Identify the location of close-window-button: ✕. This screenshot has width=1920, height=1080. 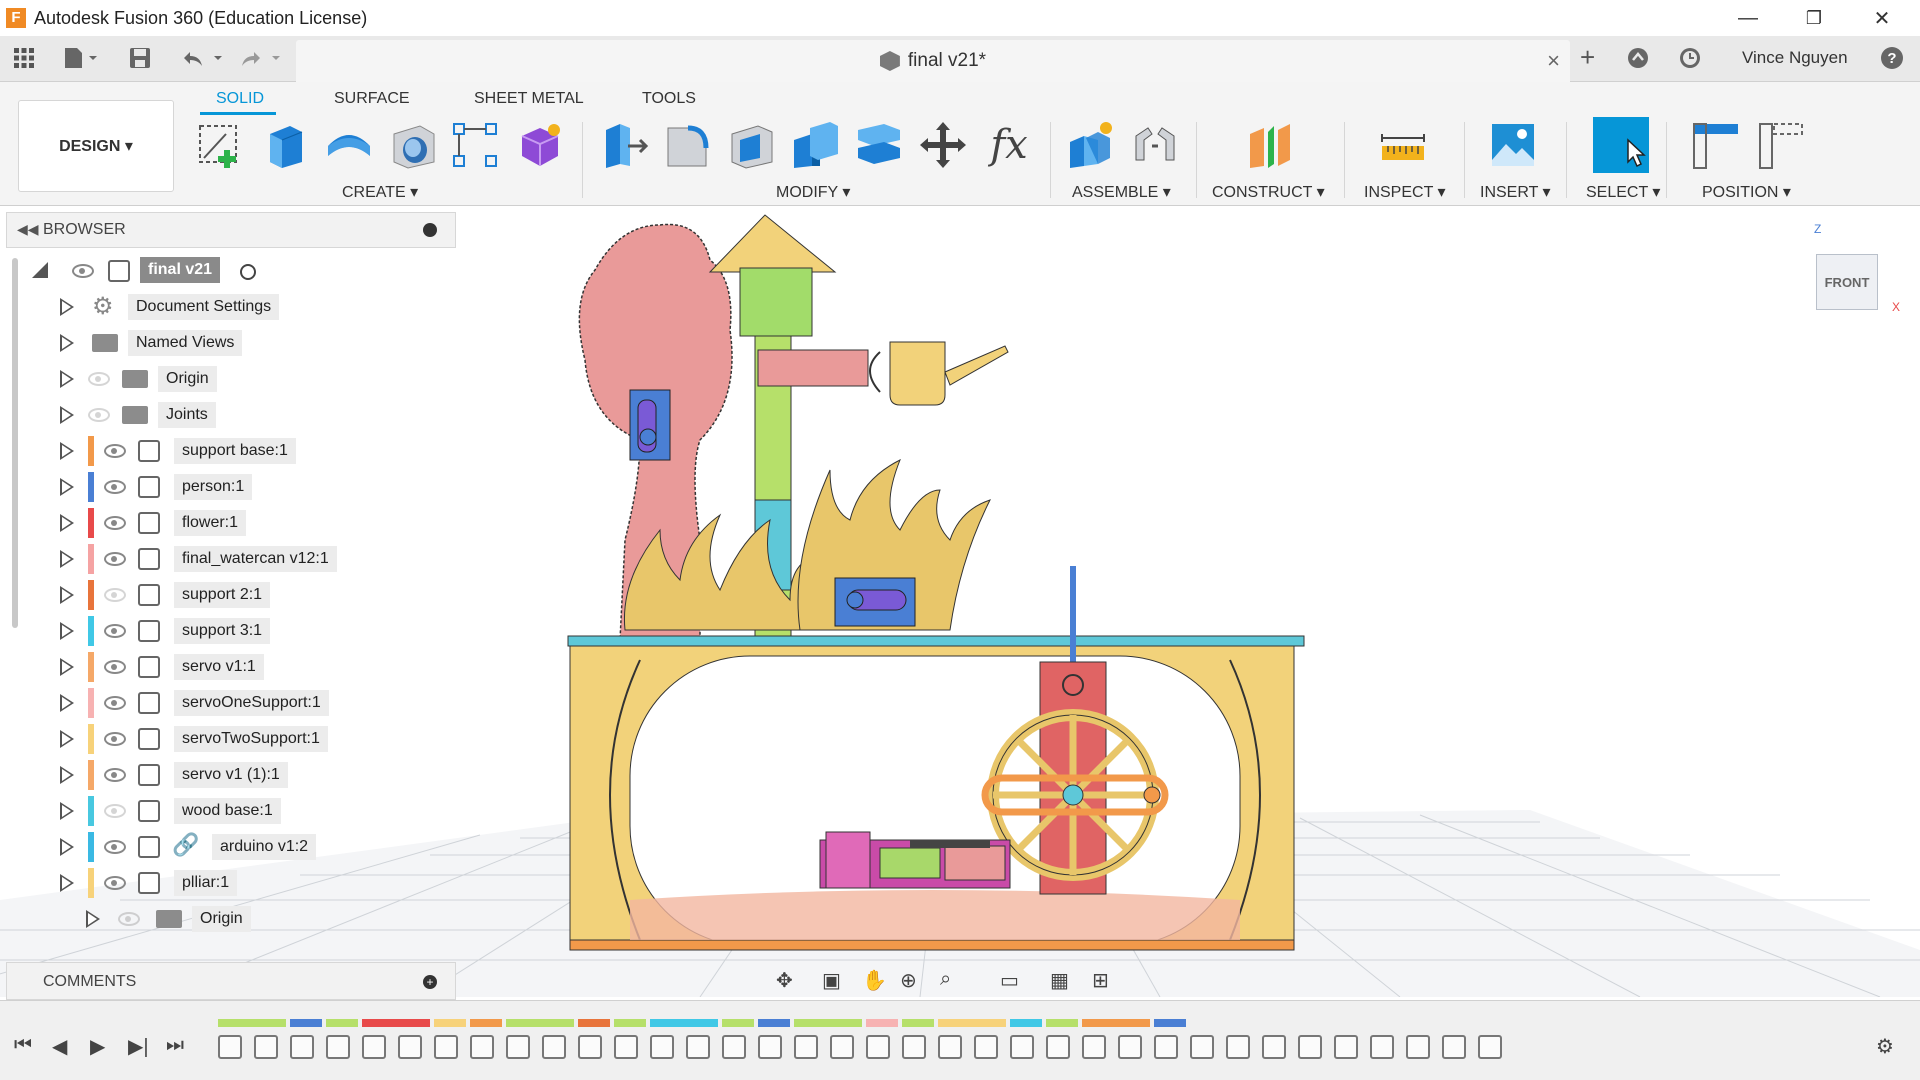
(1882, 18).